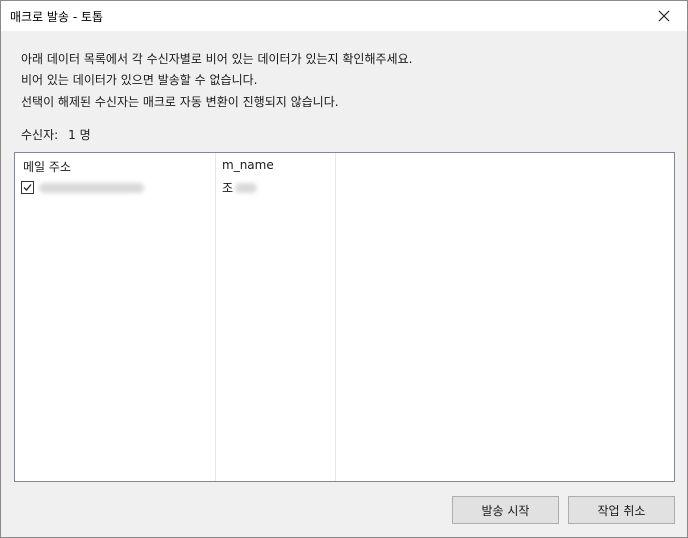 This screenshot has height=538, width=688. What do you see at coordinates (344, 16) in the screenshot?
I see `title-bar: 매크로 발송 - 토톱` at bounding box center [344, 16].